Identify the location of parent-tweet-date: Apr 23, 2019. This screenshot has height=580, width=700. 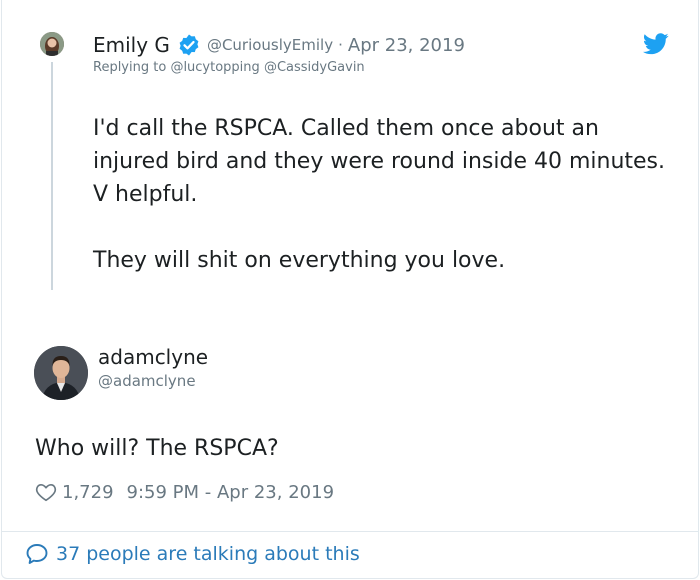
(406, 45).